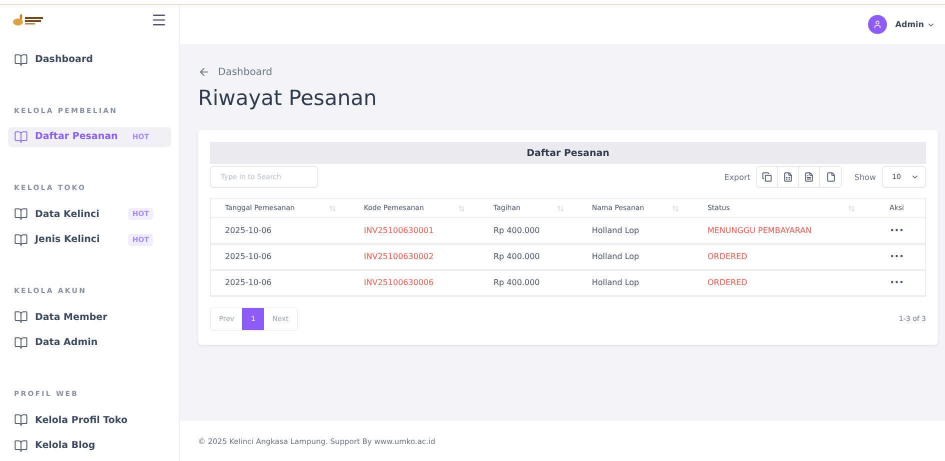 This screenshot has height=461, width=945. I want to click on table-cell: INV25100630001, so click(415, 231).